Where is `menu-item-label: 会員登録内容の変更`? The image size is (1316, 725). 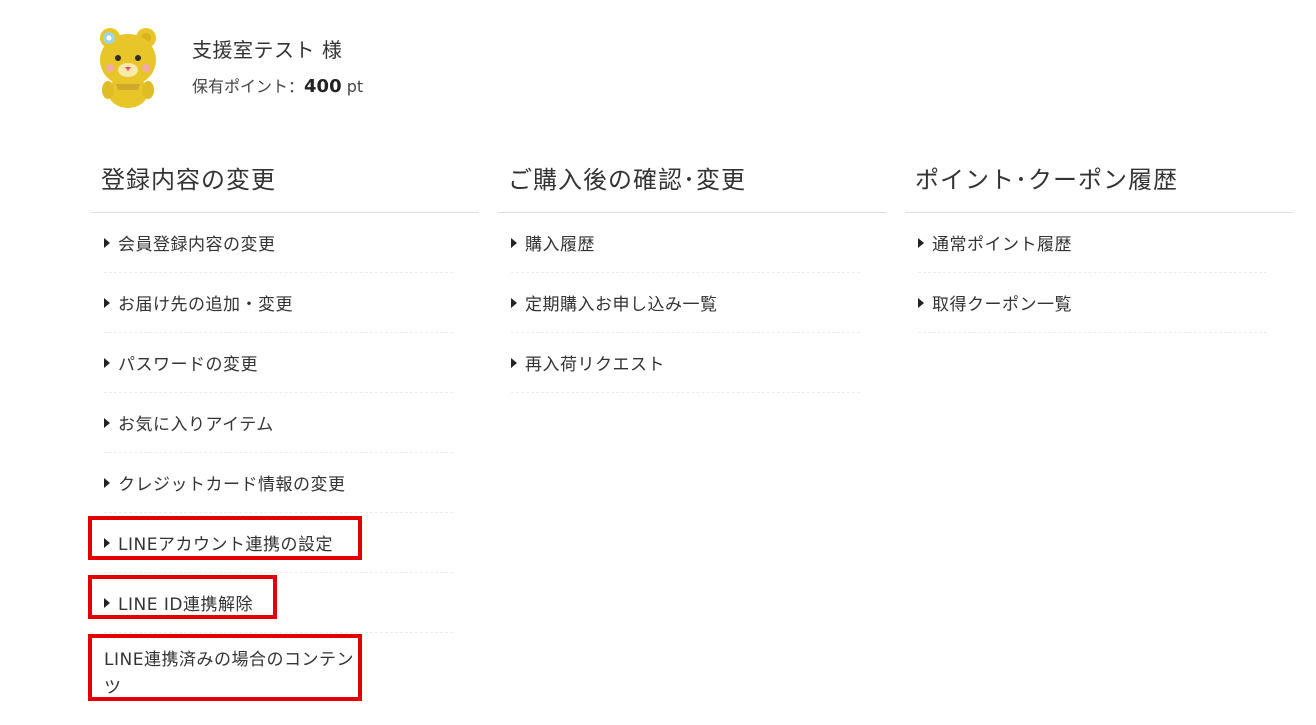 menu-item-label: 会員登録内容の変更 is located at coordinates (197, 245).